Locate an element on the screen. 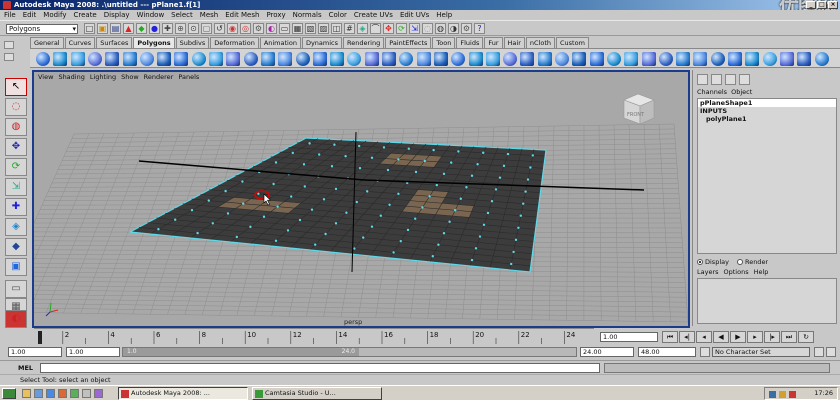  go-to-start-icon: ⏮ is located at coordinates (670, 337).